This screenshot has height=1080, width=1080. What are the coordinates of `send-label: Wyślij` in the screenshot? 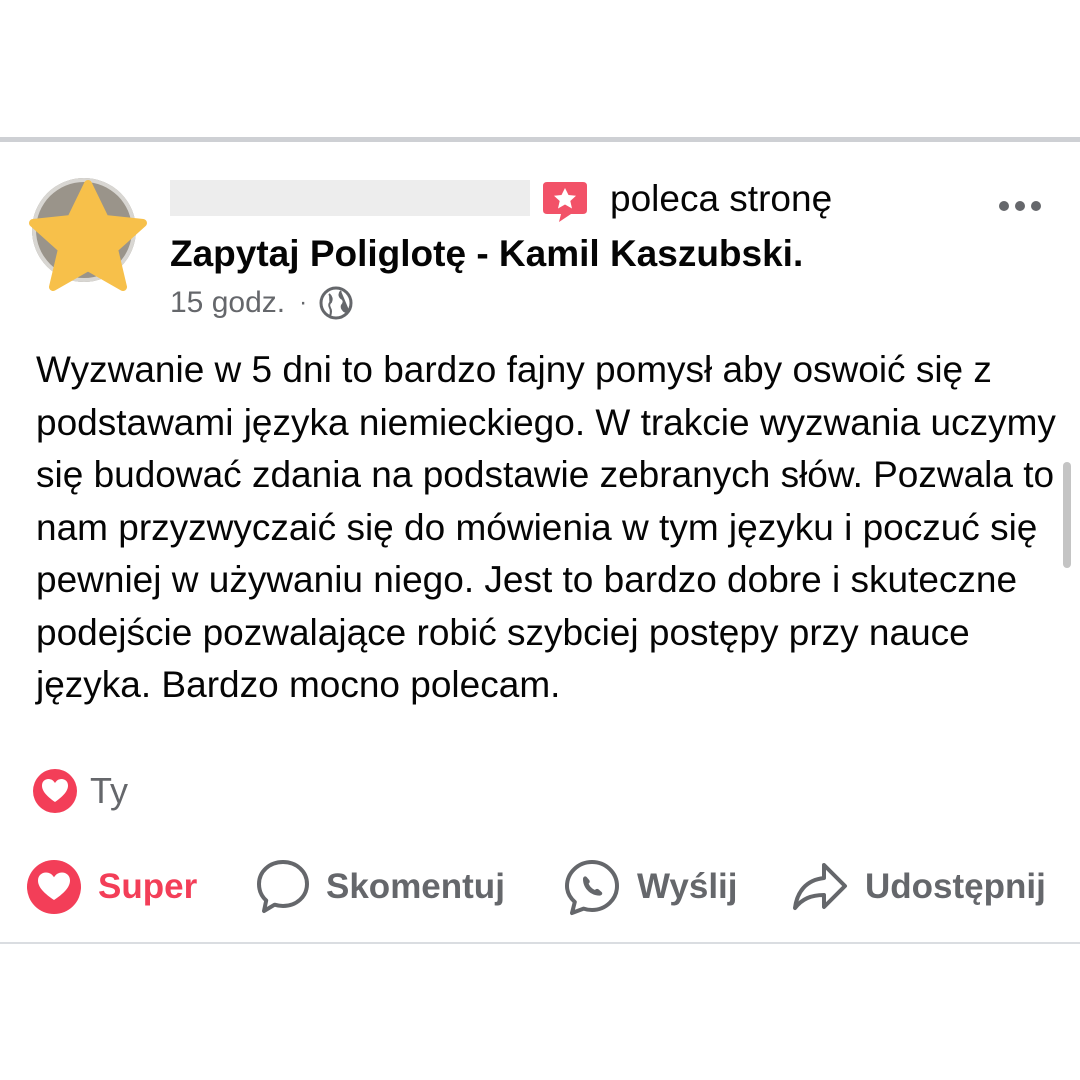 It's located at (687, 886).